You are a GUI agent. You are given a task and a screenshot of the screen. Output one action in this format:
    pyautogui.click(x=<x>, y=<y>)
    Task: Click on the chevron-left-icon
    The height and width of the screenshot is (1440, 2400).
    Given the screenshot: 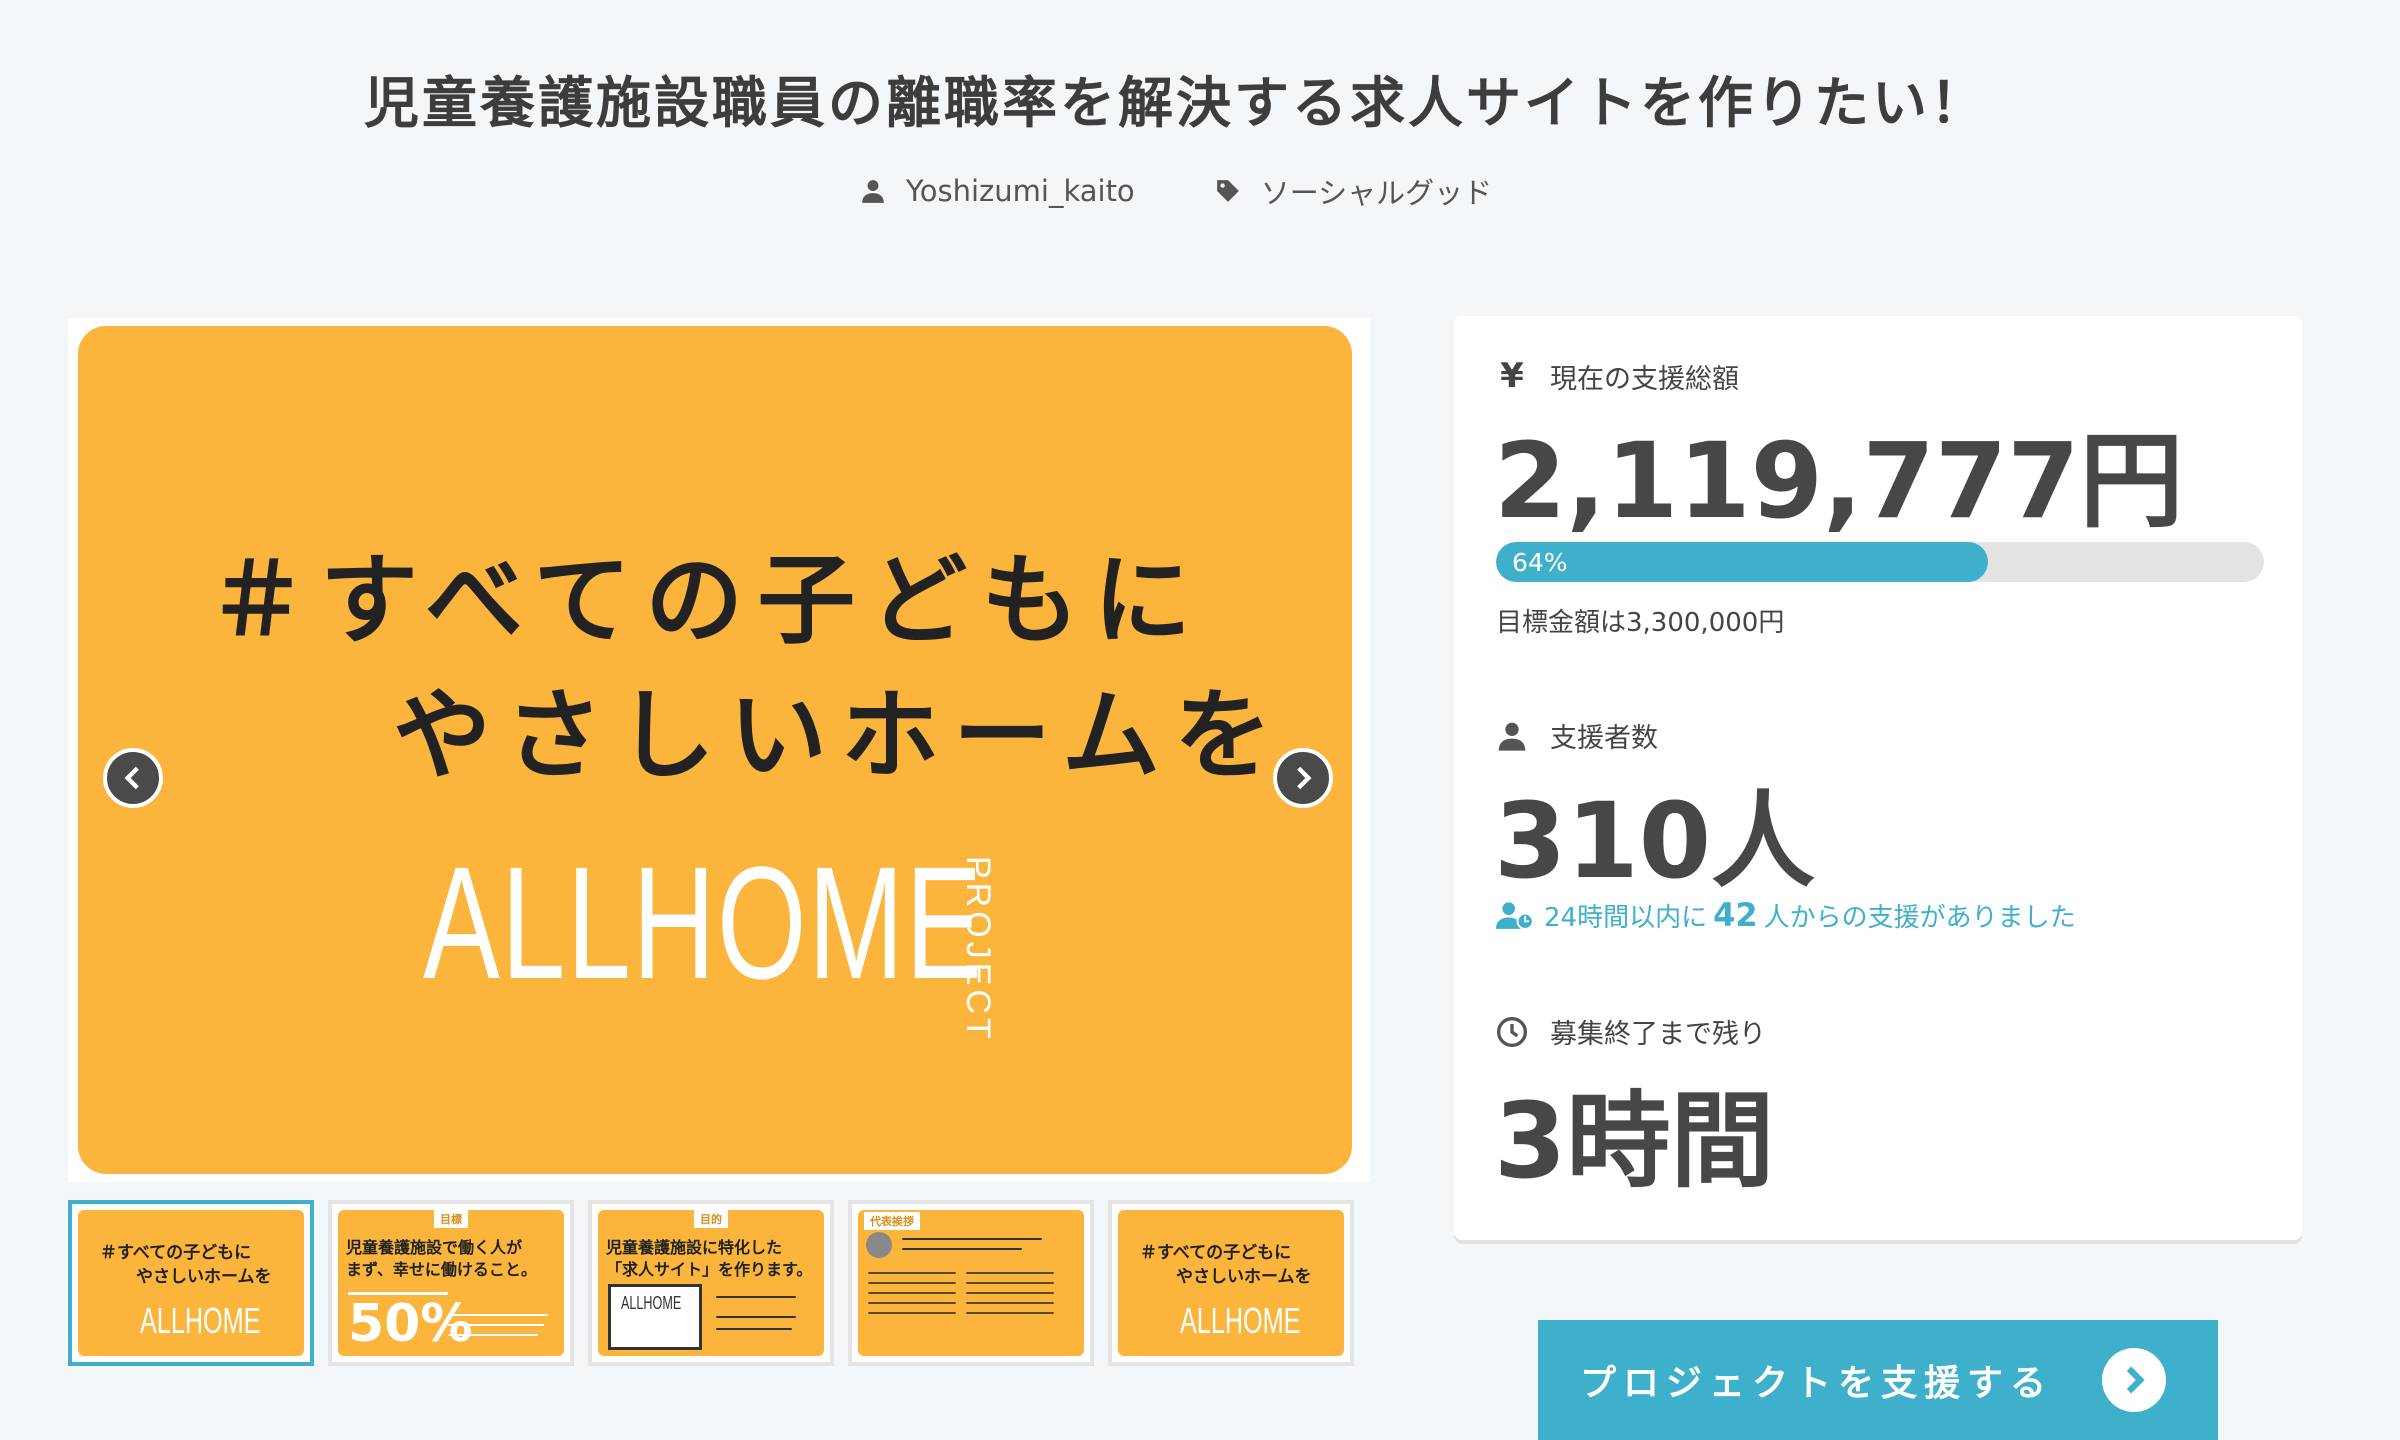 What is the action you would take?
    pyautogui.click(x=131, y=778)
    